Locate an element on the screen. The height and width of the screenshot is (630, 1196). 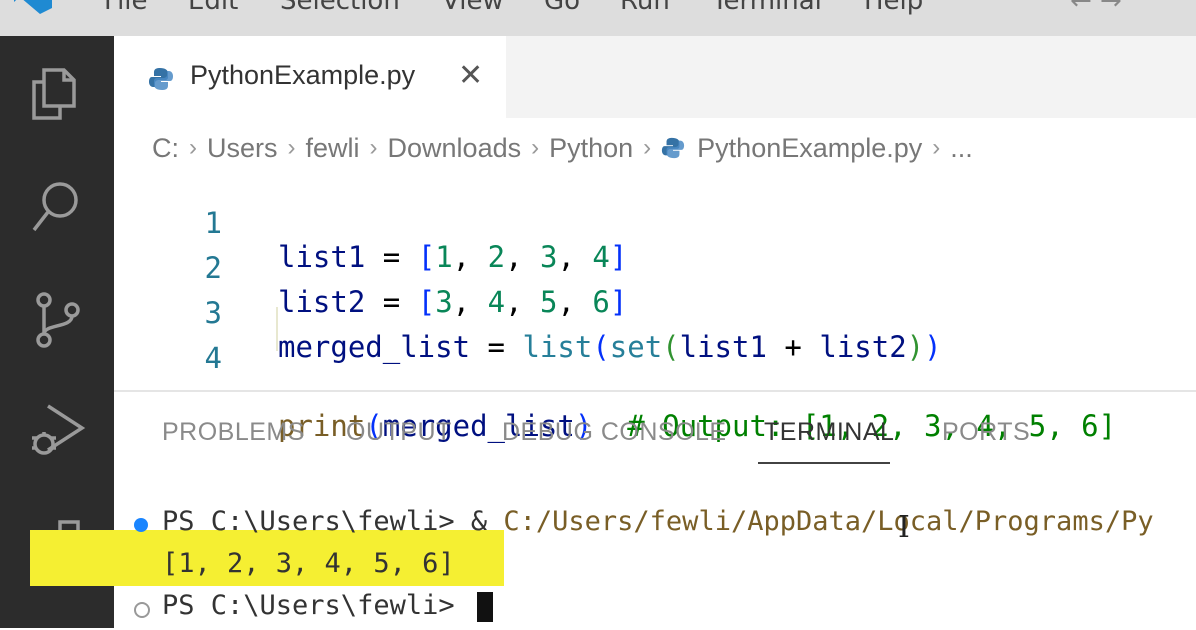
terminal-operator: & is located at coordinates (487, 521).